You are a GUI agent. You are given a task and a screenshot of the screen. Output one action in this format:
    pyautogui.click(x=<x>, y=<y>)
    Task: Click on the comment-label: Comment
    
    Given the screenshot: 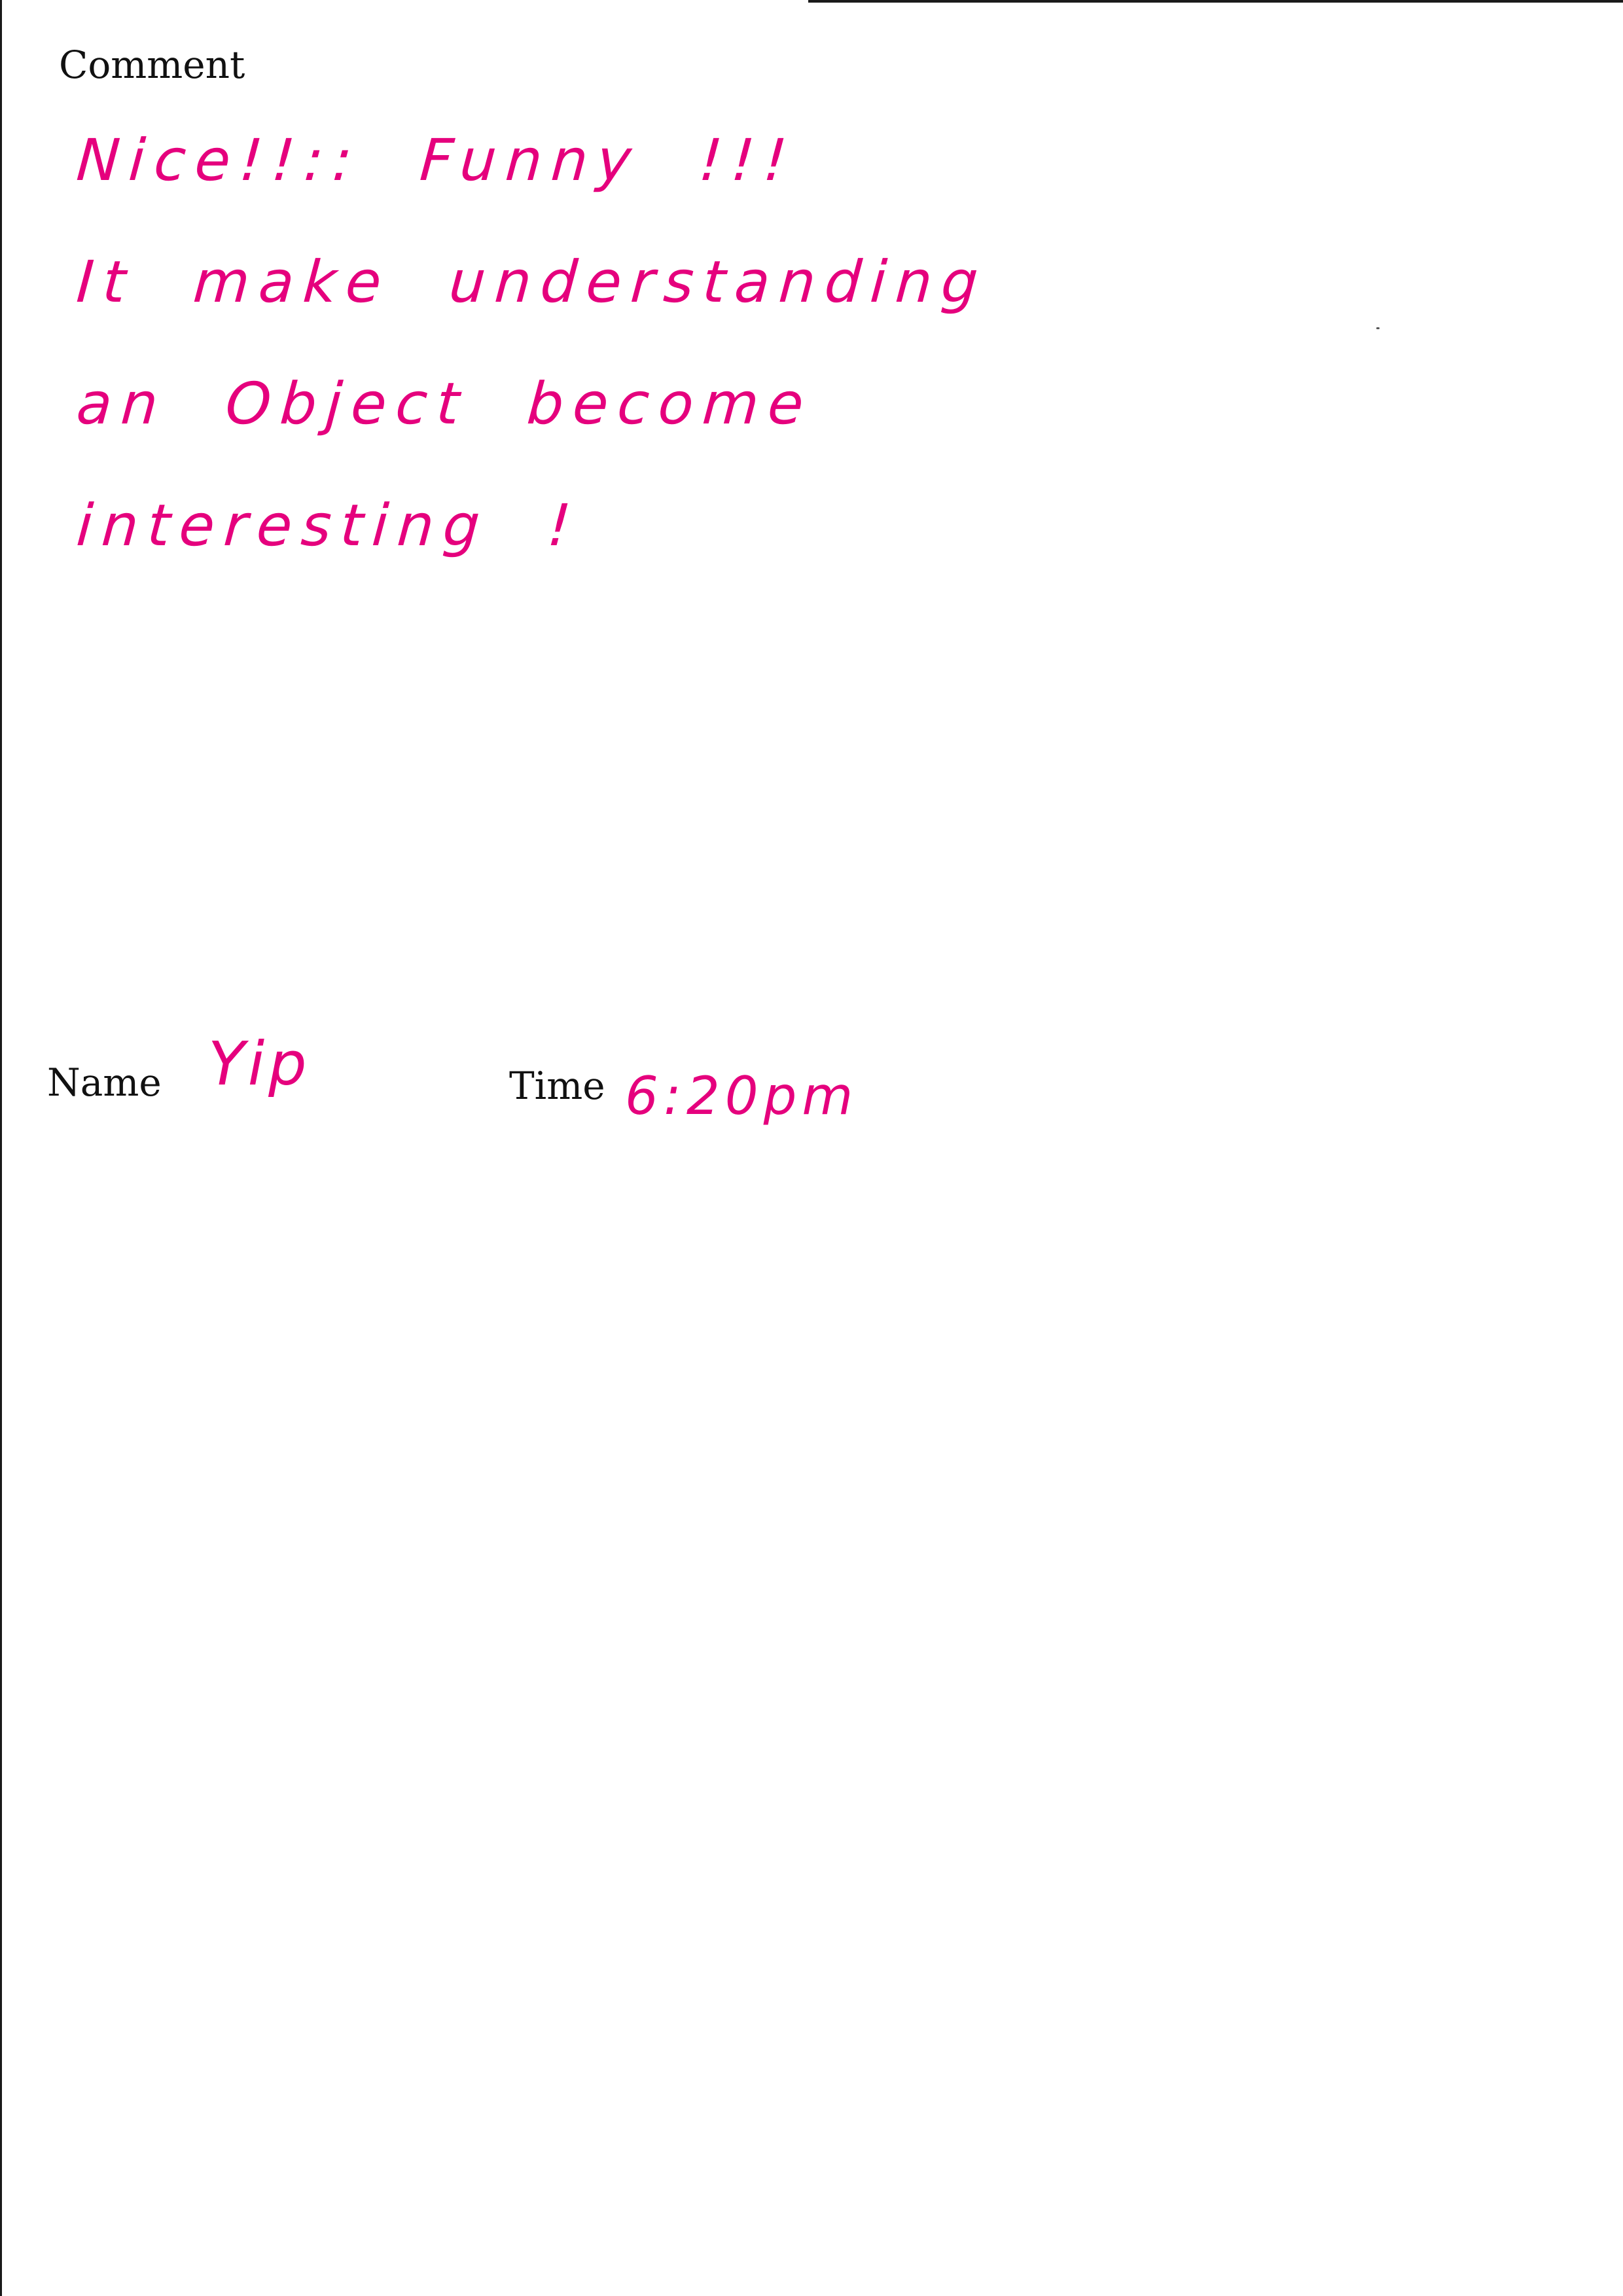 What is the action you would take?
    pyautogui.click(x=152, y=65)
    